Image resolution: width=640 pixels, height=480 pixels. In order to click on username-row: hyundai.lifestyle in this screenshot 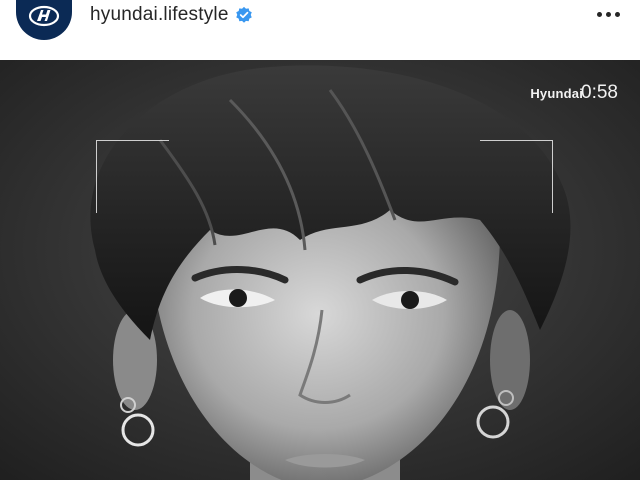, I will do `click(171, 15)`.